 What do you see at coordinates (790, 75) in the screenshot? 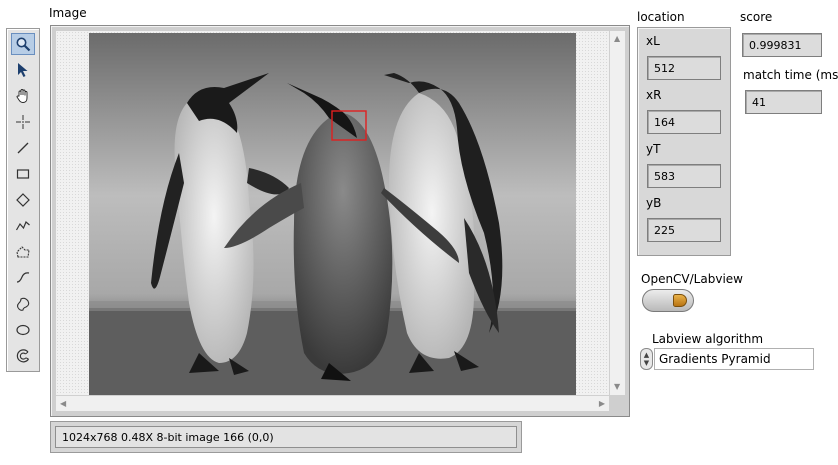
I see `match-time-label: match time (ms)` at bounding box center [790, 75].